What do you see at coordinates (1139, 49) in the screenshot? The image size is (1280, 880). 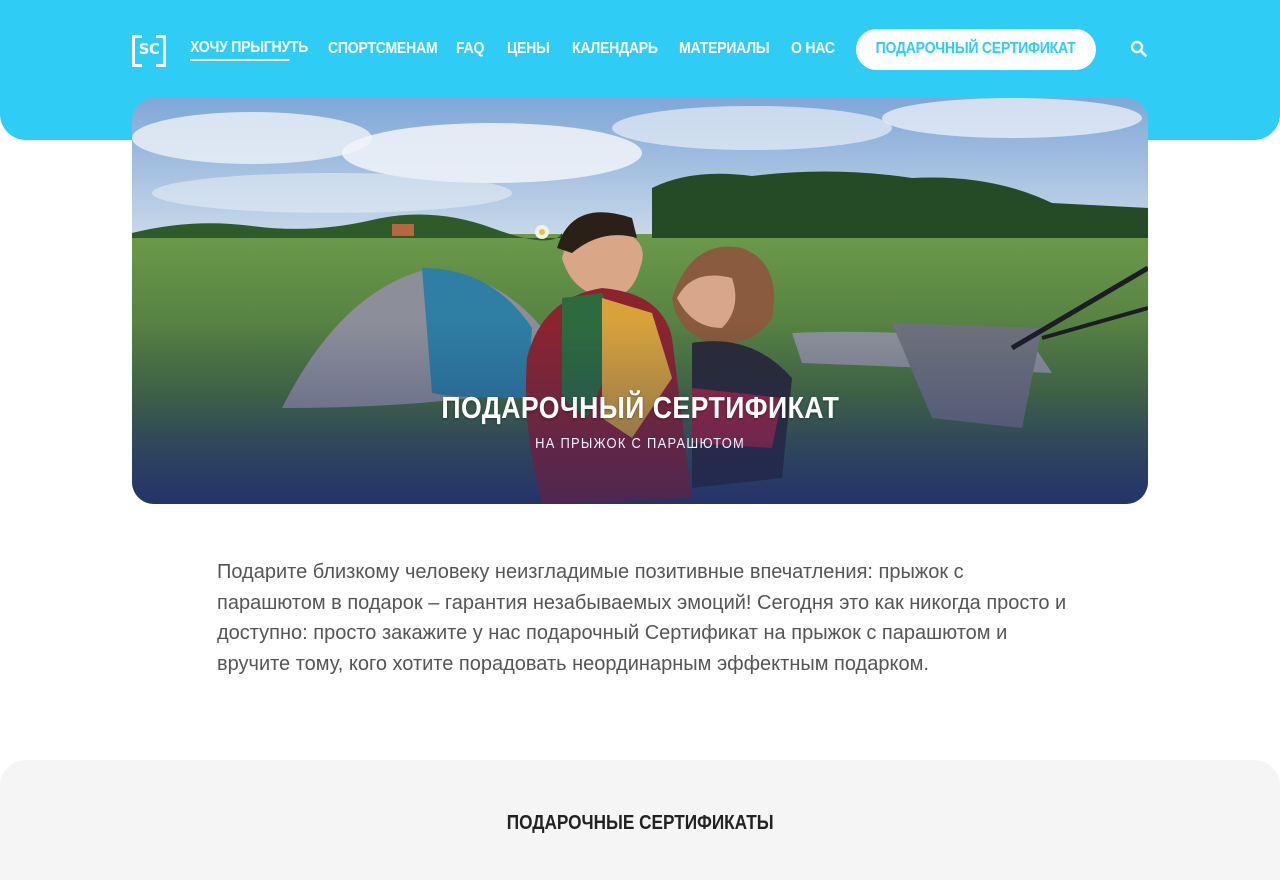 I see `search-icon` at bounding box center [1139, 49].